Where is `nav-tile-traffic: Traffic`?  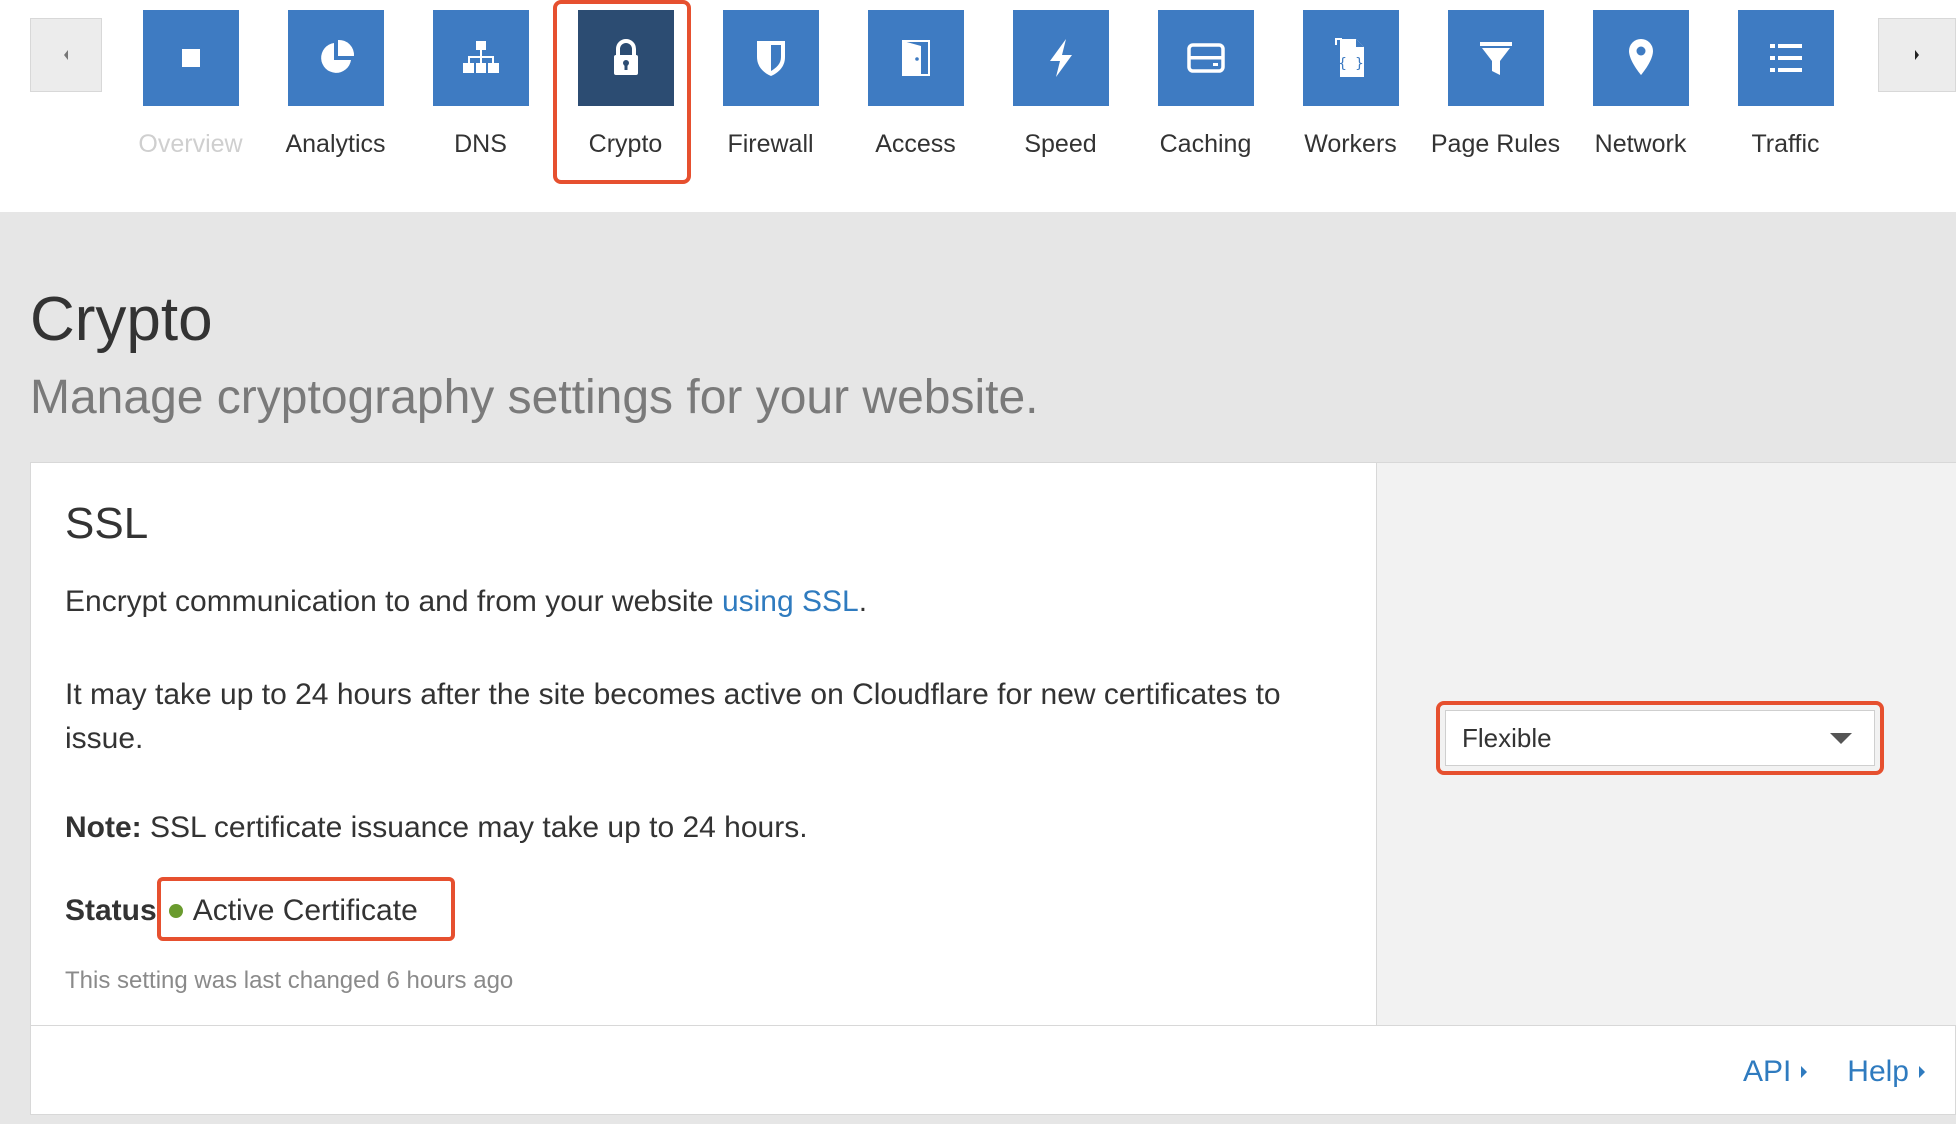
nav-tile-traffic: Traffic is located at coordinates (1785, 106).